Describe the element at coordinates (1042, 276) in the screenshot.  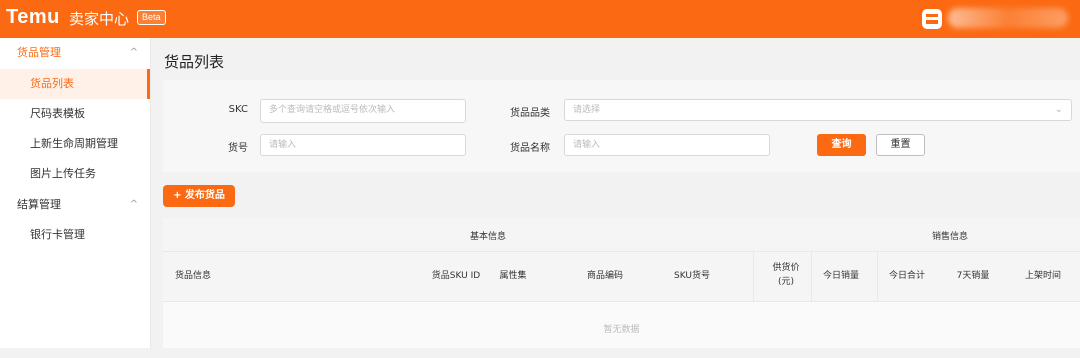
I see `col-listing-time: 上架时间` at that location.